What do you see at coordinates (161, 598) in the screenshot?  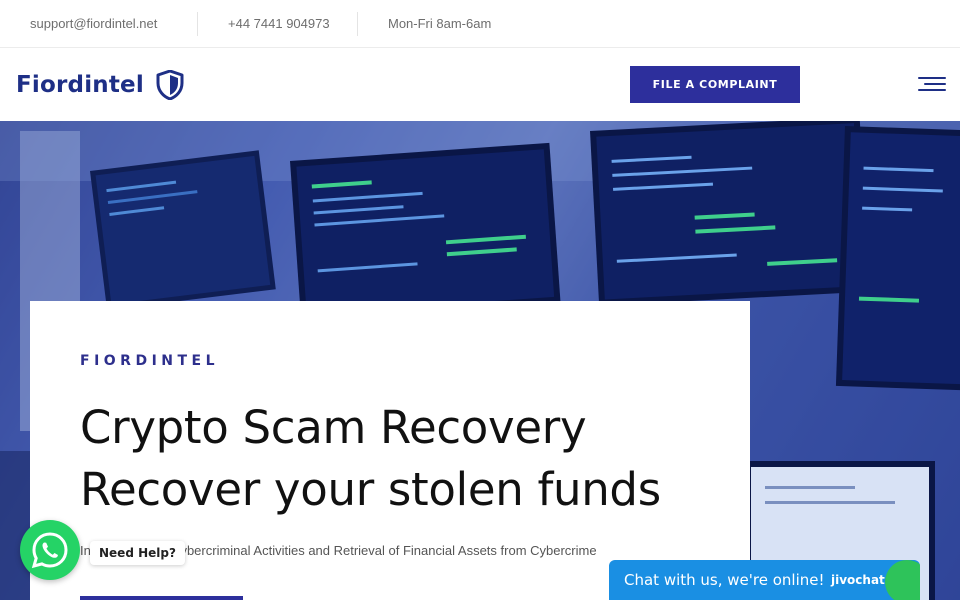 I see `hero-button-edge` at bounding box center [161, 598].